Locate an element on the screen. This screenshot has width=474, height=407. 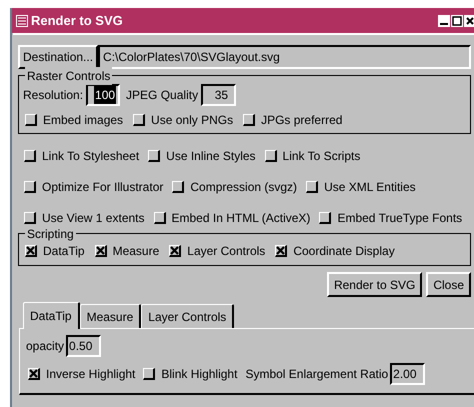
input-field: 35 is located at coordinates (218, 95).